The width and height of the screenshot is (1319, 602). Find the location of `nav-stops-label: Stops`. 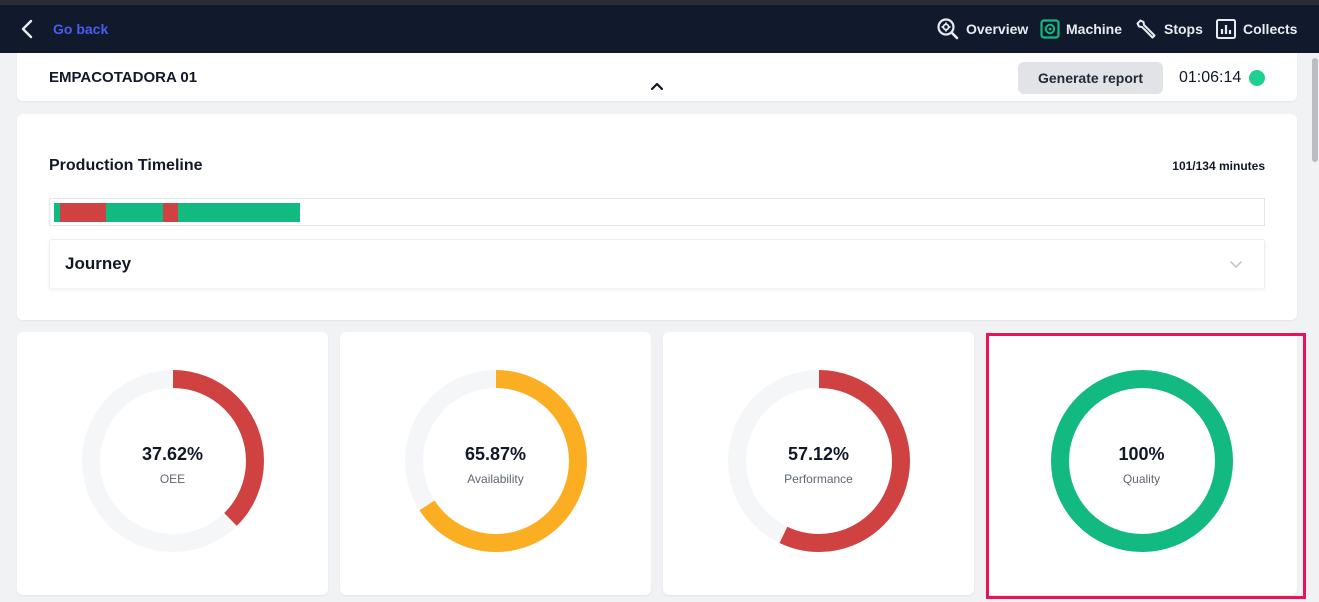

nav-stops-label: Stops is located at coordinates (1183, 29).